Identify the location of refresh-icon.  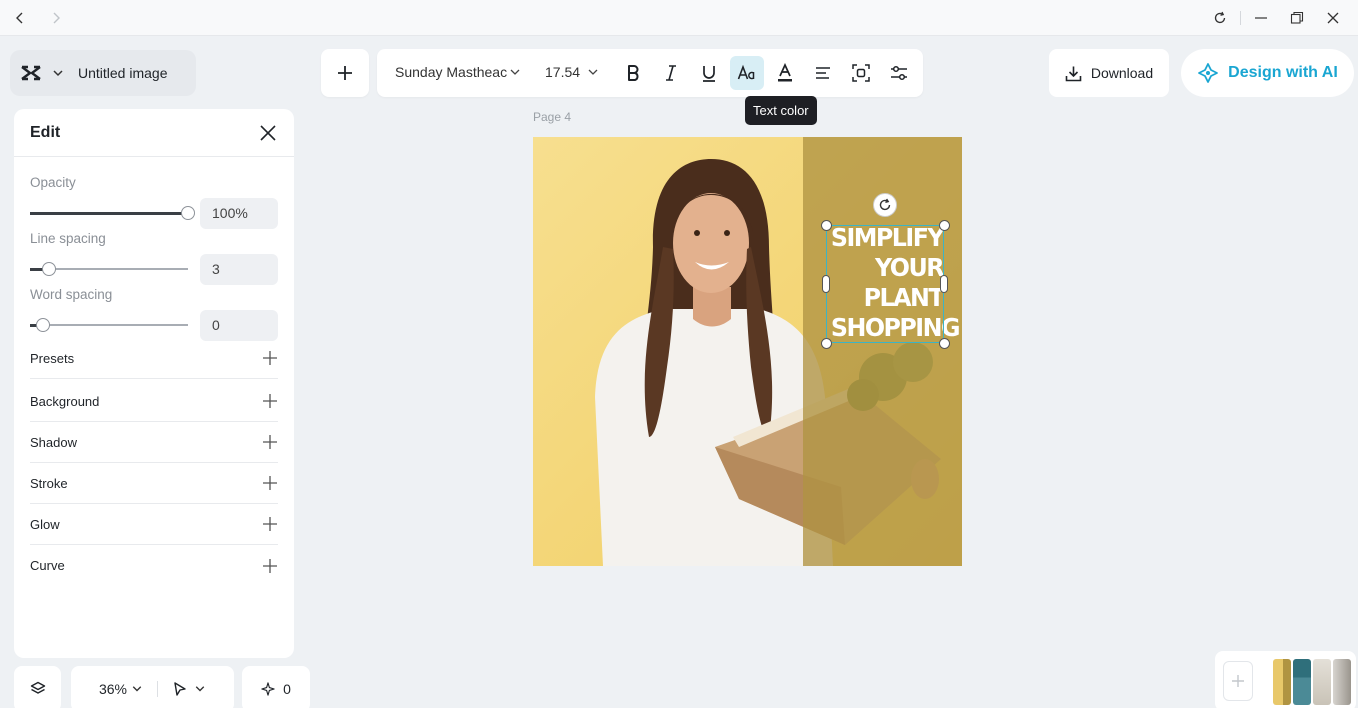
(1220, 18).